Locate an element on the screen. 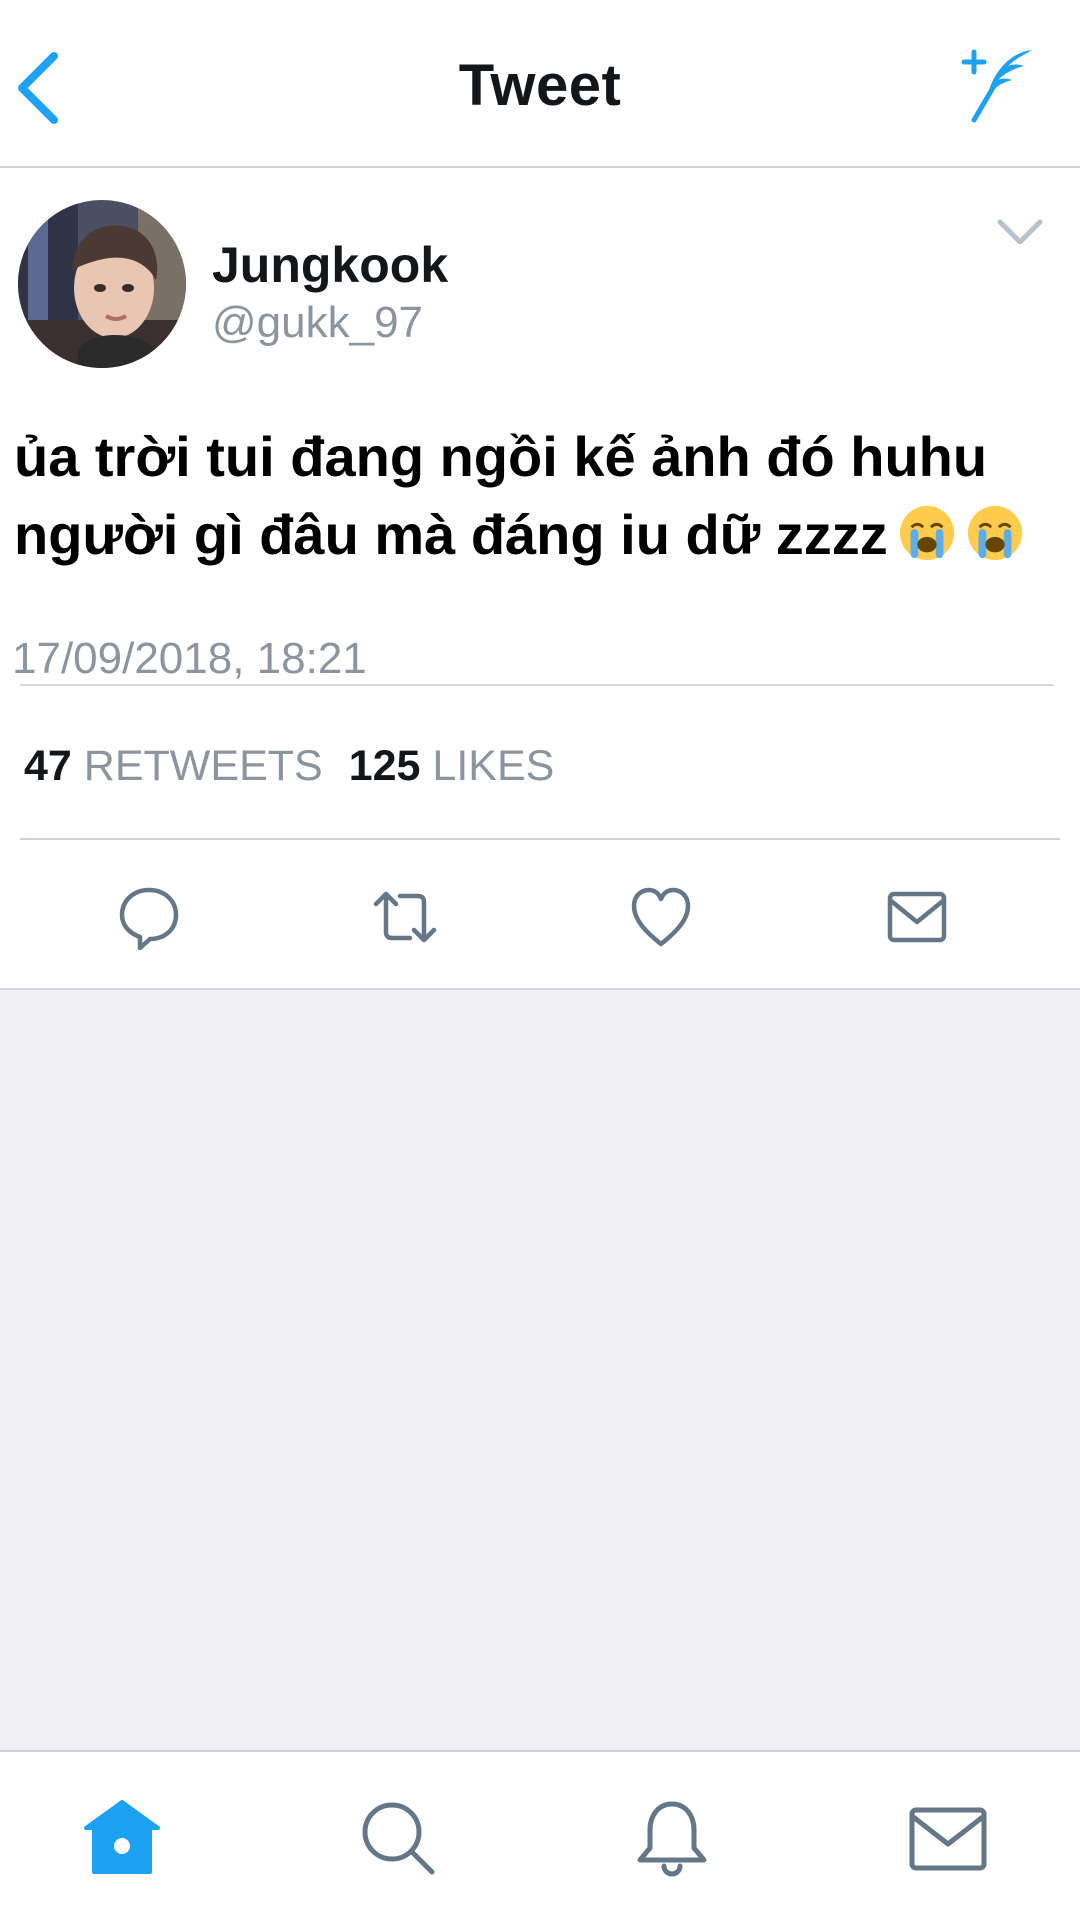 This screenshot has width=1080, height=1920. divider is located at coordinates (537, 685).